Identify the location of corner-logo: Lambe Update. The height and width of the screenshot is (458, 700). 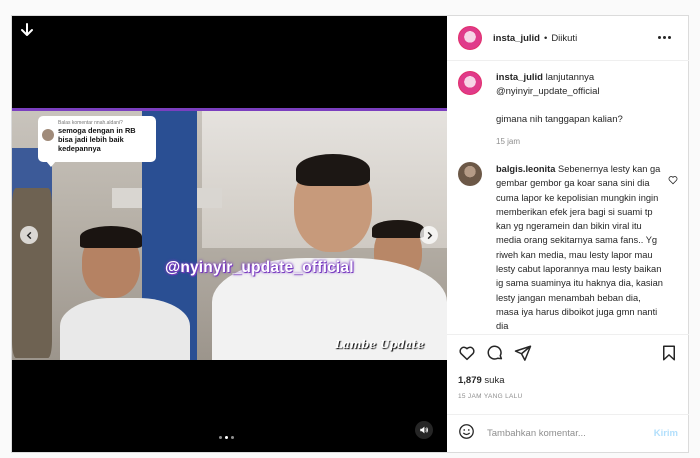
(380, 344).